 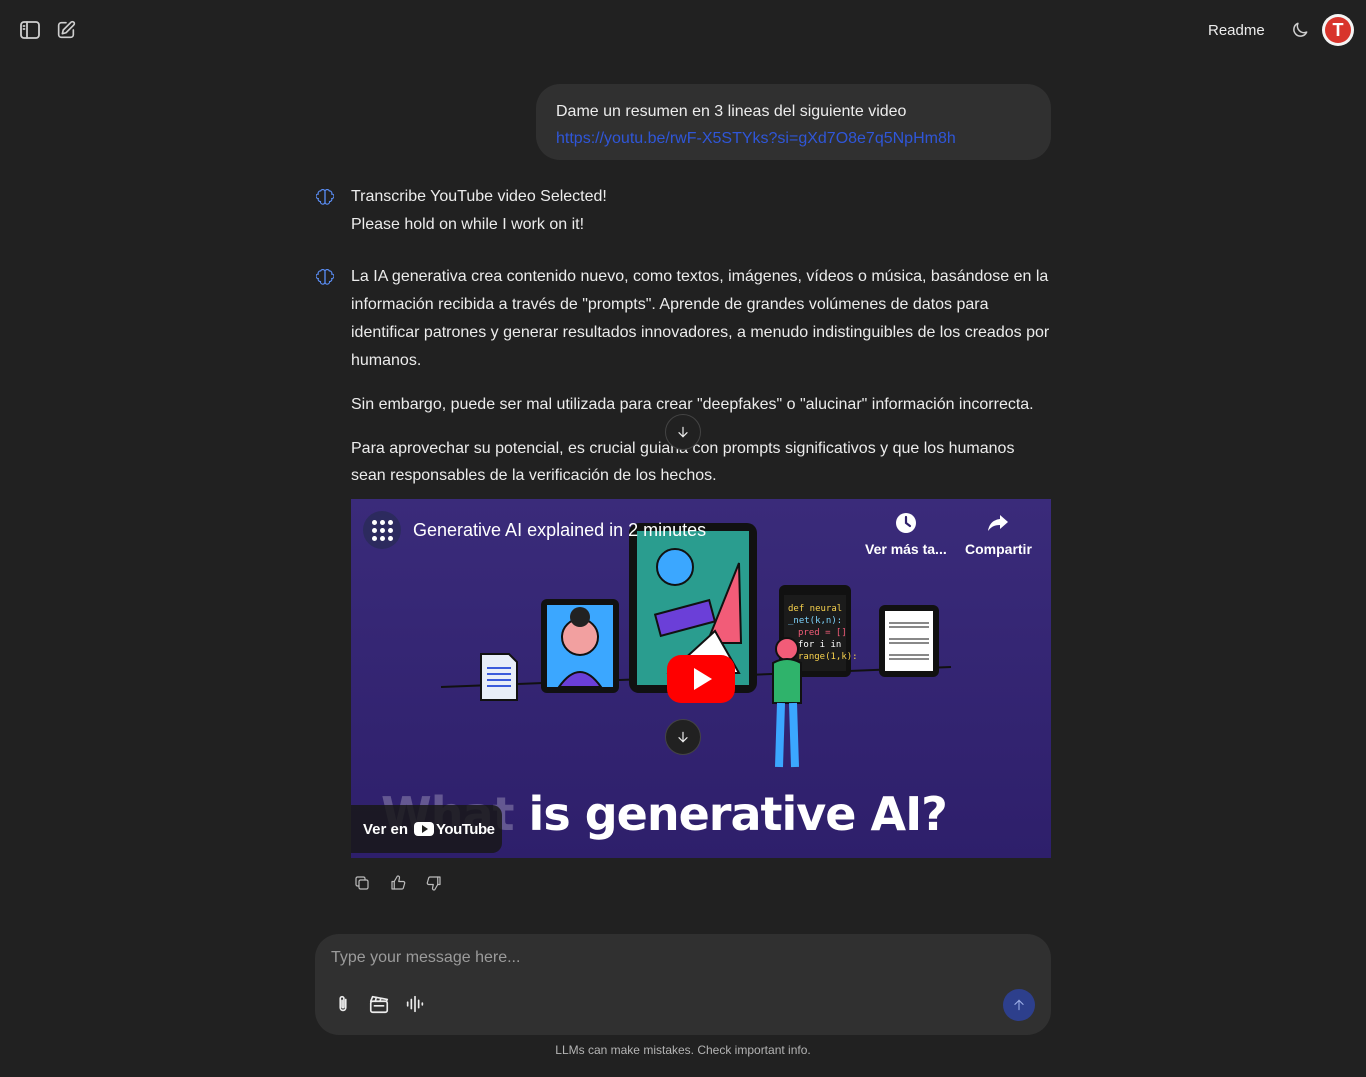 I want to click on avatar: T, so click(x=1338, y=30).